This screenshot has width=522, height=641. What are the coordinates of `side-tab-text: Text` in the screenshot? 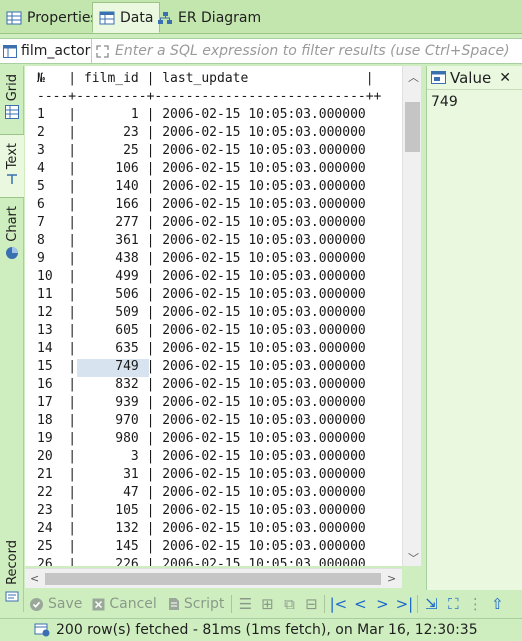 It's located at (12, 166).